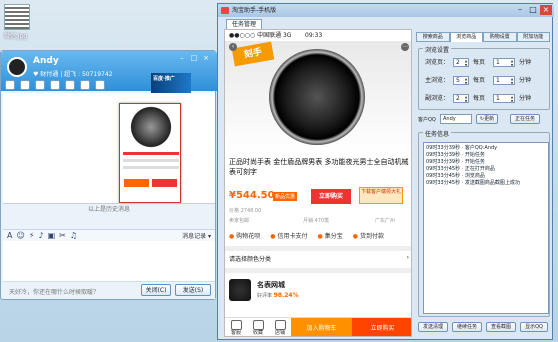  I want to click on choose-color-row: 请选择颜色分类 ›, so click(318, 254).